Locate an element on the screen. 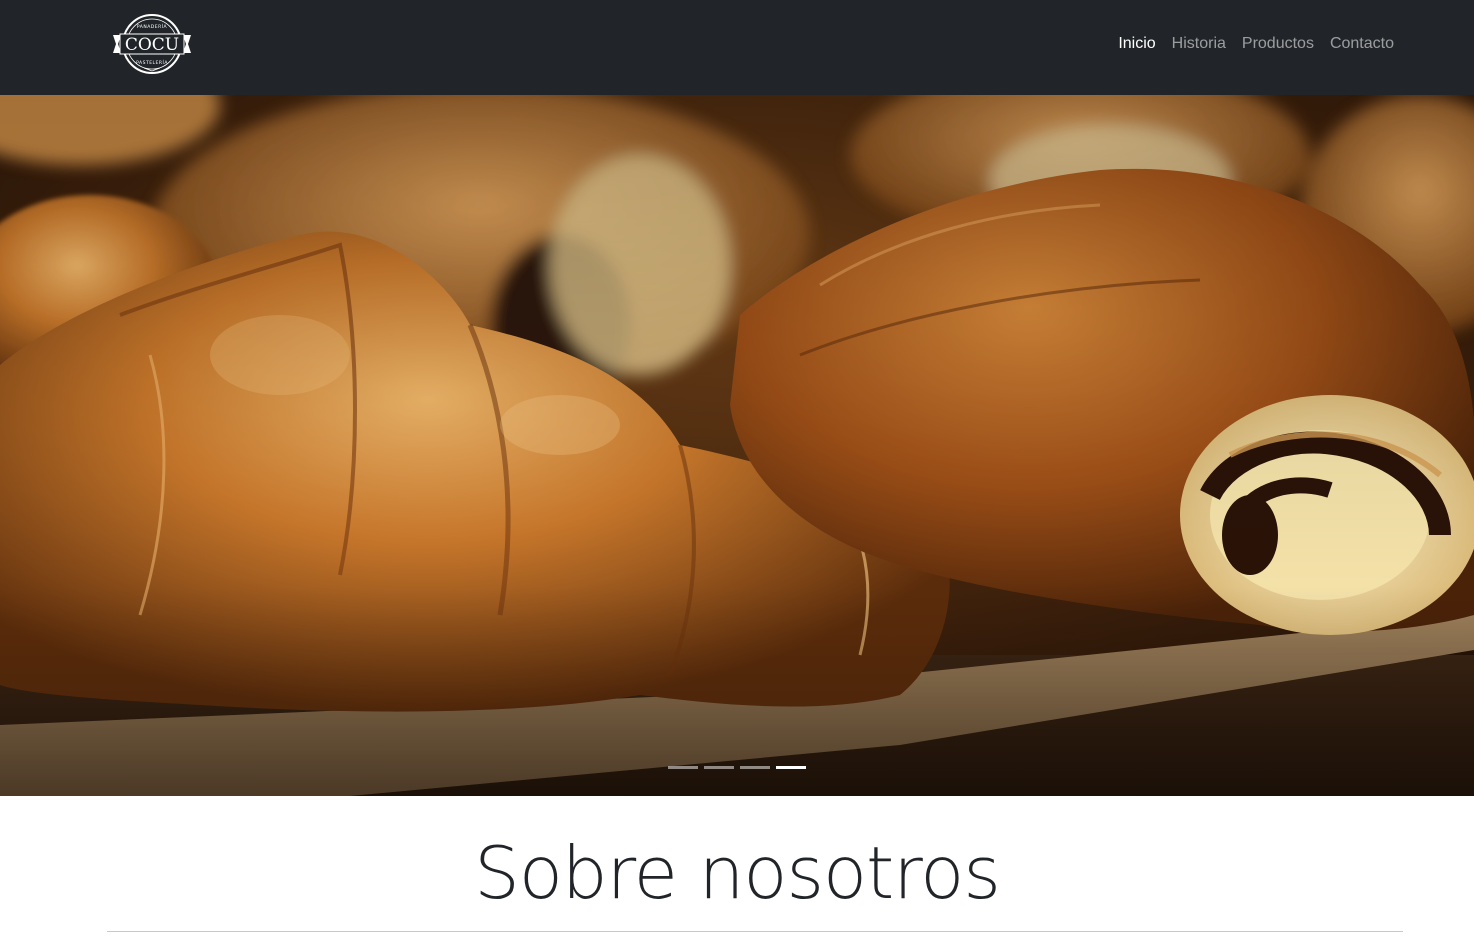 The image size is (1474, 952). nav-link-productos: Productos is located at coordinates (1278, 44).